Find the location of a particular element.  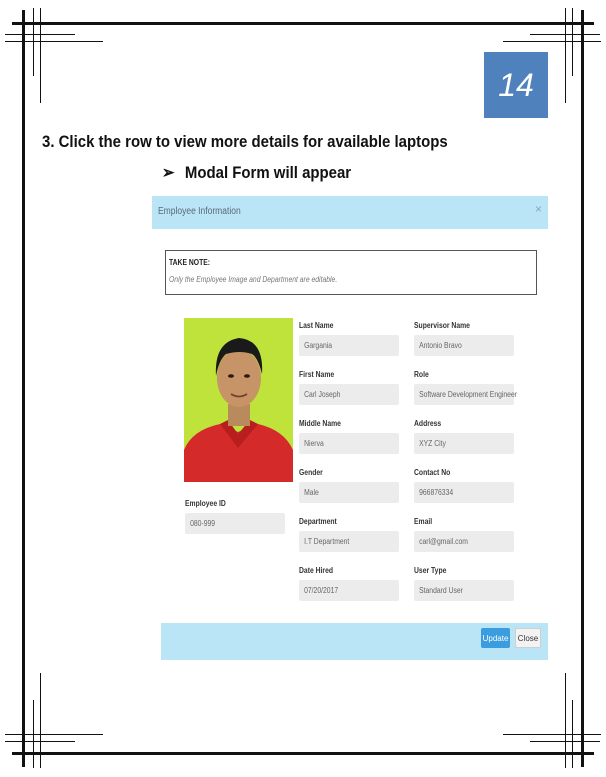

first-name-label: First Name is located at coordinates (317, 374).